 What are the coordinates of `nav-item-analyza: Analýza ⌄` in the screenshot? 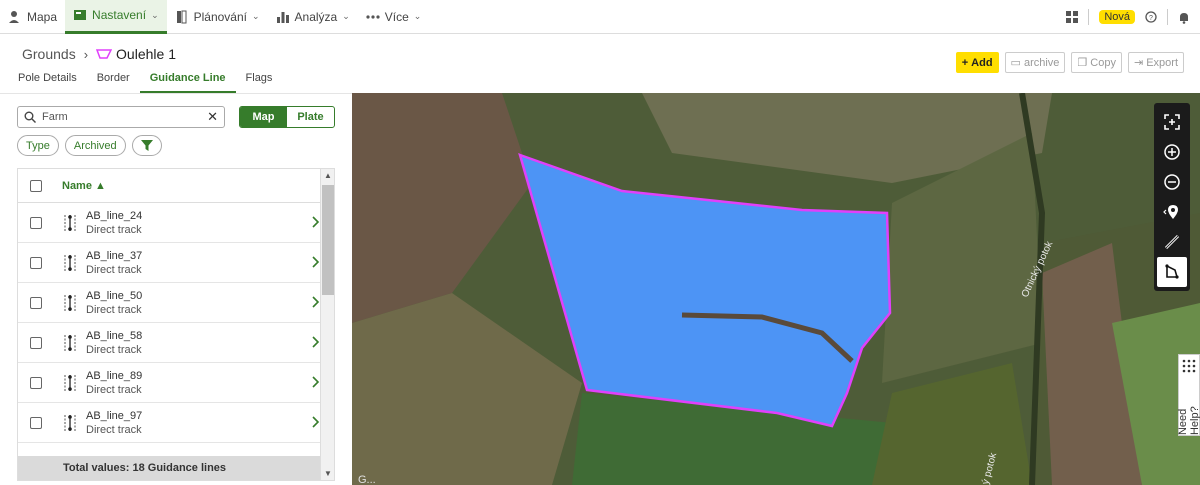 It's located at (313, 17).